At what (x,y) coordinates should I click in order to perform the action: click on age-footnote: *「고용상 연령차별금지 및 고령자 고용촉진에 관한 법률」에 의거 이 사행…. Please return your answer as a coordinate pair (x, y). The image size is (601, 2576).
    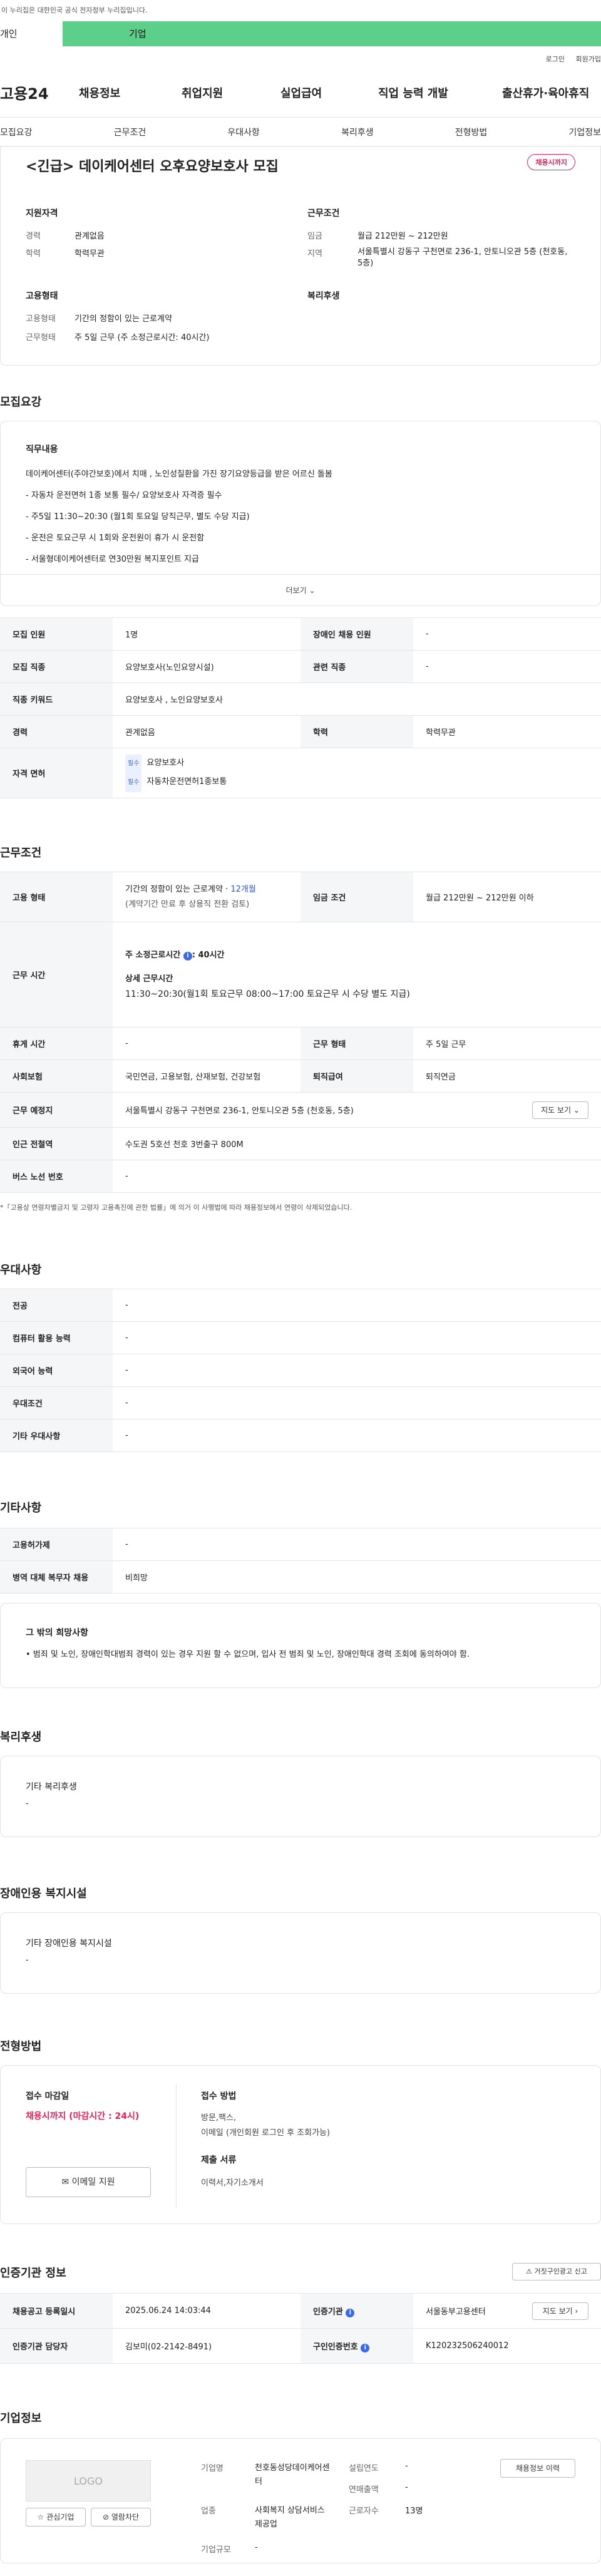
    Looking at the image, I should click on (176, 1207).